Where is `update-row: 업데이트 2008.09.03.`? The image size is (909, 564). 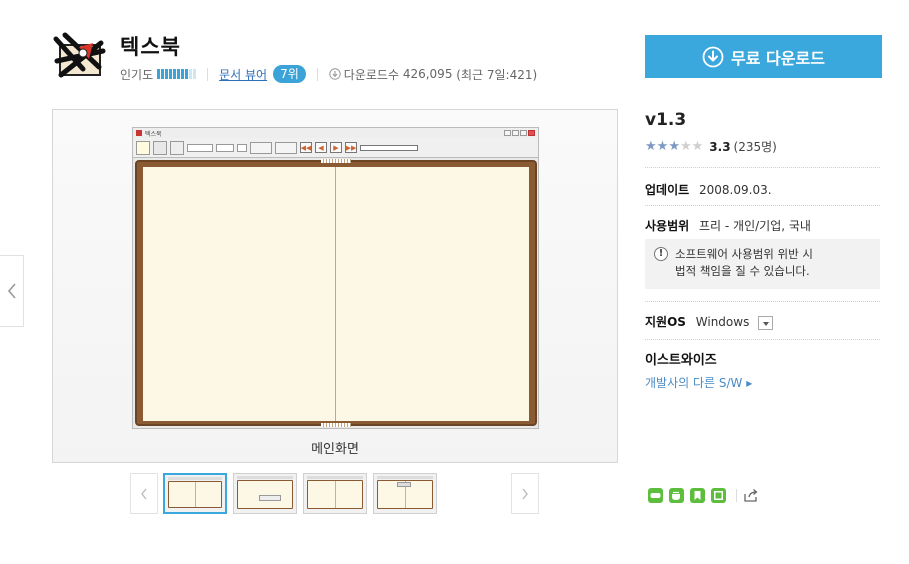
update-row: 업데이트 2008.09.03. is located at coordinates (708, 189).